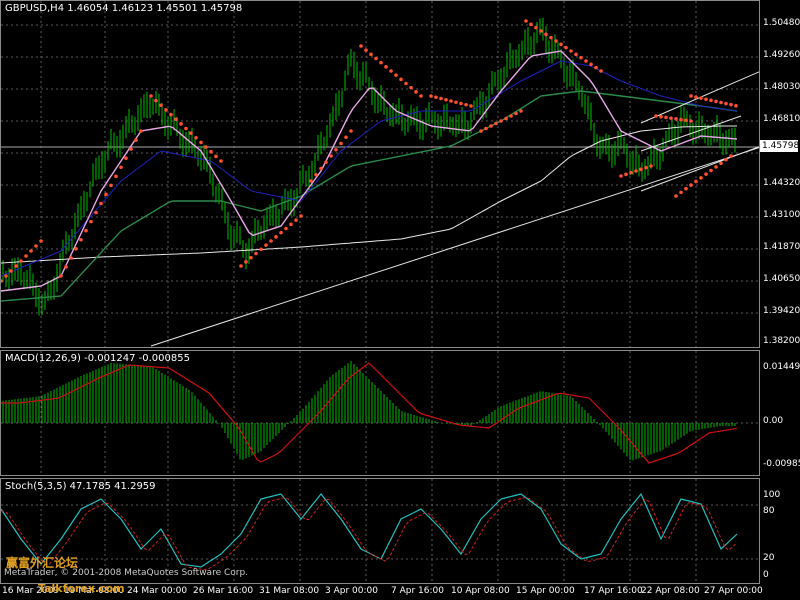 Image resolution: width=800 pixels, height=600 pixels. What do you see at coordinates (769, 558) in the screenshot?
I see `stoch-scale-label: 20` at bounding box center [769, 558].